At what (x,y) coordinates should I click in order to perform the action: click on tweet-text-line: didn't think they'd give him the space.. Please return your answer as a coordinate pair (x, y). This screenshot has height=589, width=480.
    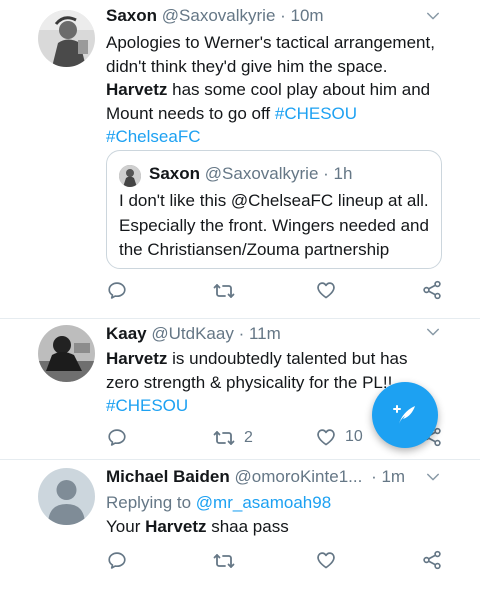
    Looking at the image, I should click on (247, 66).